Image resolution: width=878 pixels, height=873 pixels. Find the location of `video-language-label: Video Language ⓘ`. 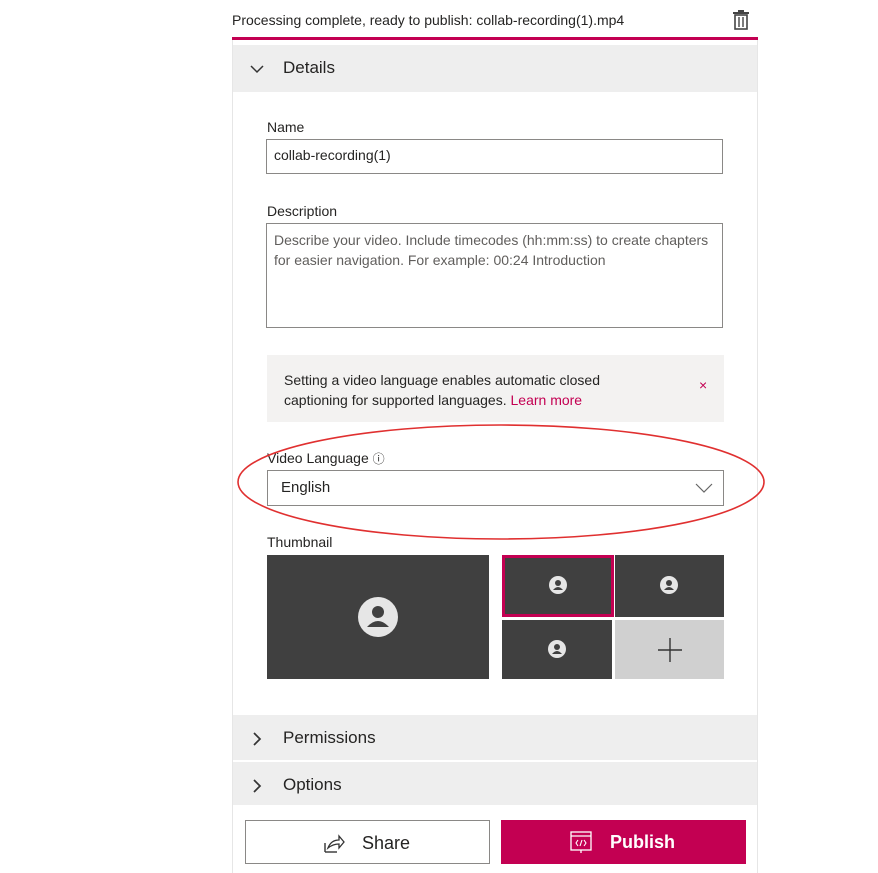

video-language-label: Video Language ⓘ is located at coordinates (326, 458).